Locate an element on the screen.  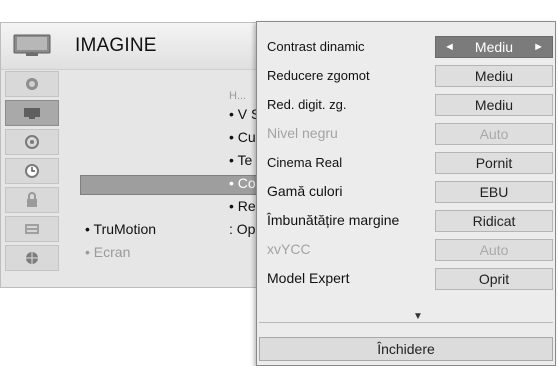
options-icon is located at coordinates (32, 229).